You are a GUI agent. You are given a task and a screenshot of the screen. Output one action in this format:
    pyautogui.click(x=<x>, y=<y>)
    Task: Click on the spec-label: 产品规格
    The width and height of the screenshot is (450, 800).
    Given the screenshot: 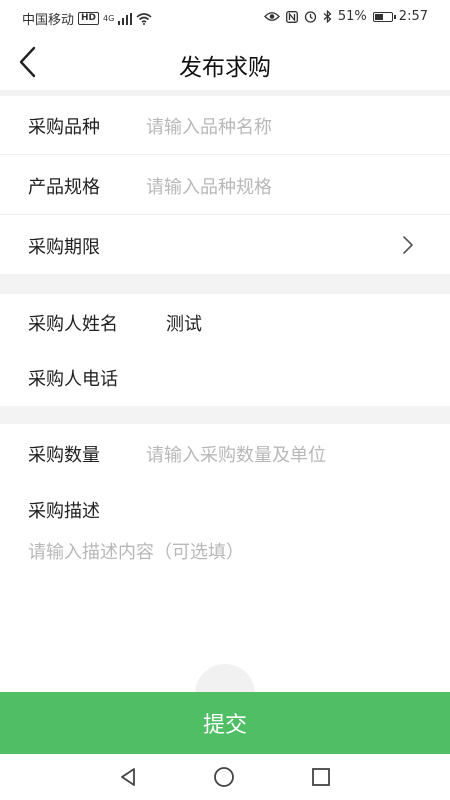 What is the action you would take?
    pyautogui.click(x=64, y=187)
    